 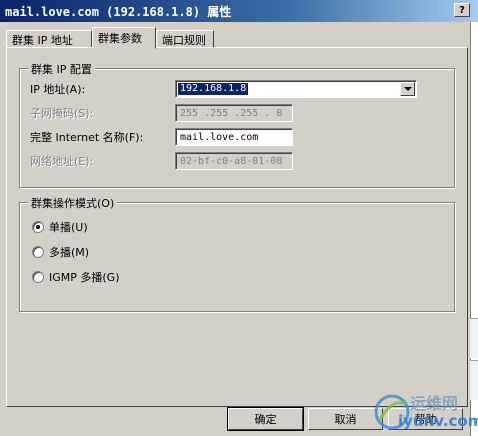 What do you see at coordinates (234, 161) in the screenshot?
I see `network-address-field: 02-bf-c0-a8-01-08` at bounding box center [234, 161].